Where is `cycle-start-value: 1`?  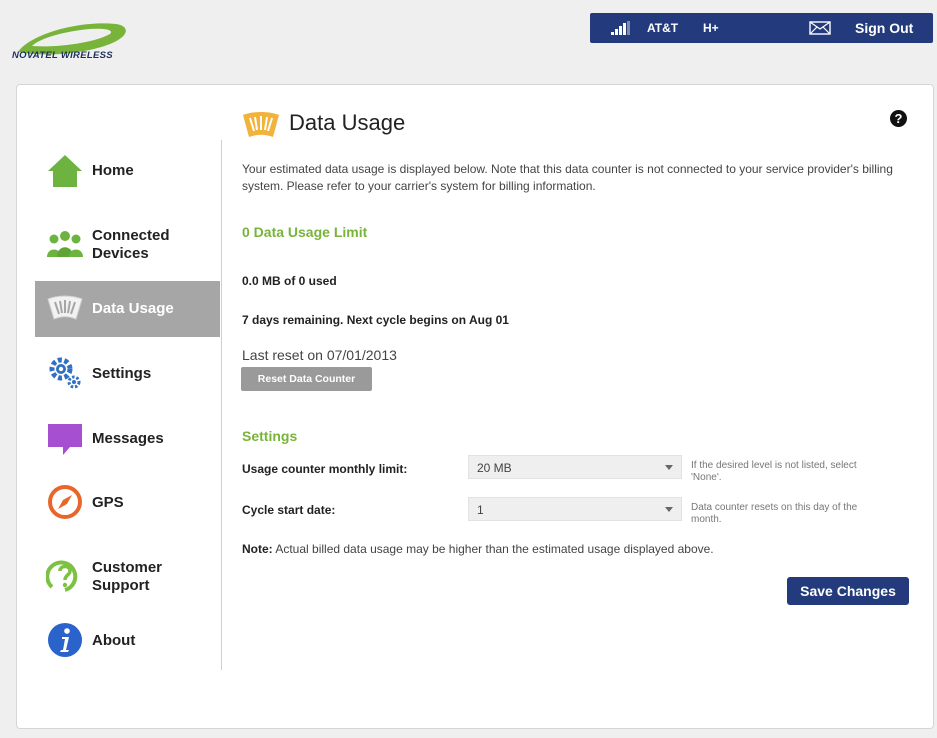 cycle-start-value: 1 is located at coordinates (480, 510).